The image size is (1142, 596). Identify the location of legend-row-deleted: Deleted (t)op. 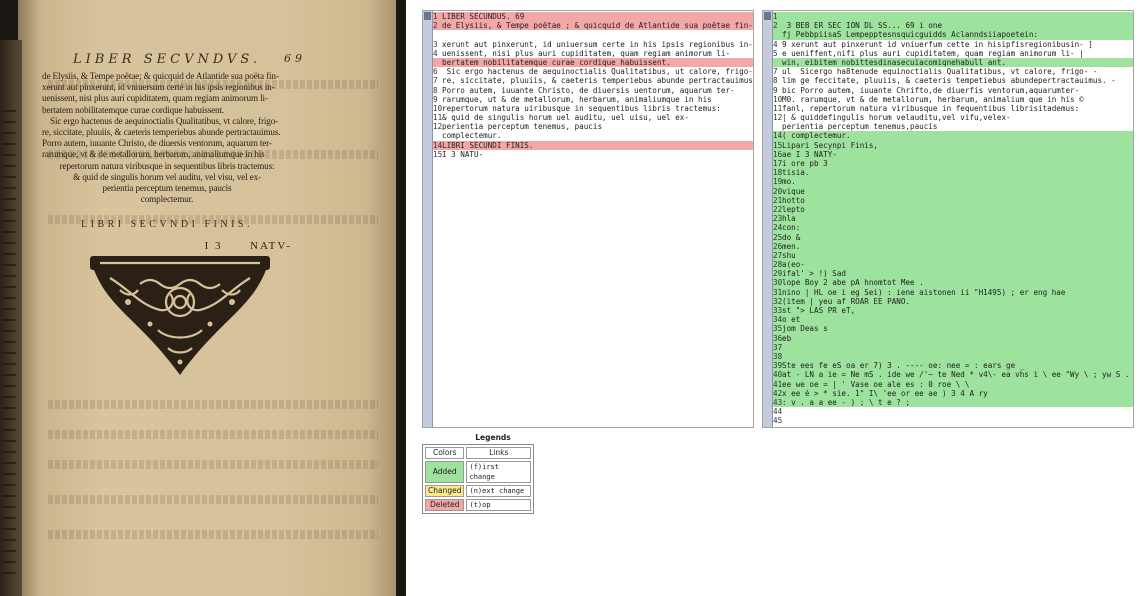
(478, 505).